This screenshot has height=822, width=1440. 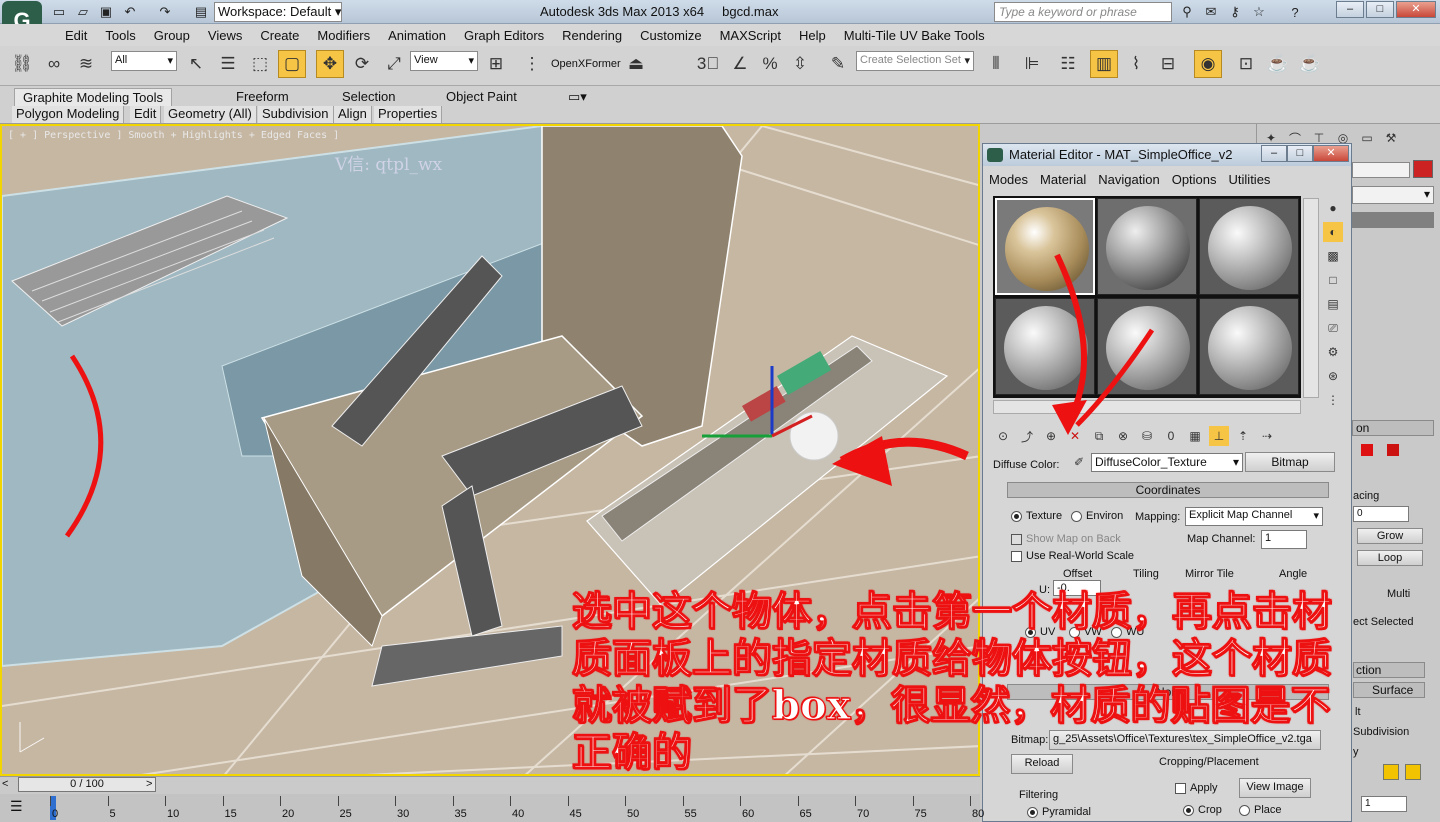 What do you see at coordinates (172, 35) in the screenshot?
I see `menu-group: Group` at bounding box center [172, 35].